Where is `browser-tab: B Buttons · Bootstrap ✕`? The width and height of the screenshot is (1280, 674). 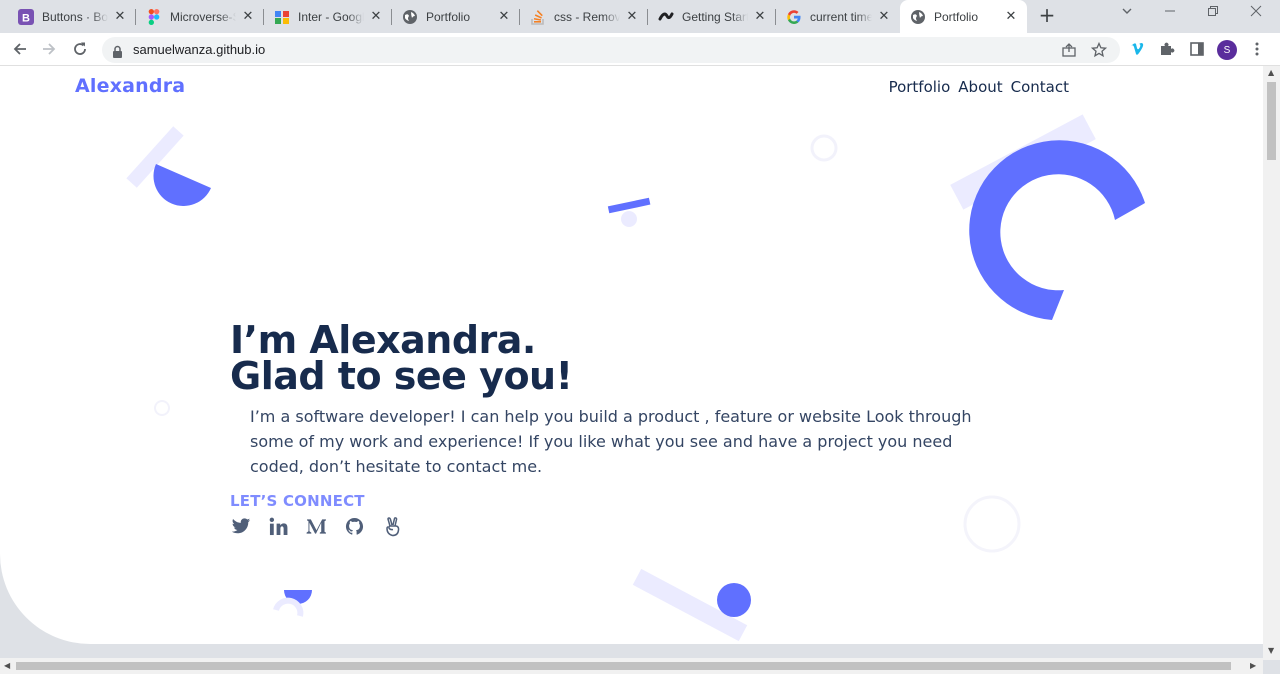
browser-tab: B Buttons · Bootstrap ✕ is located at coordinates (72, 16).